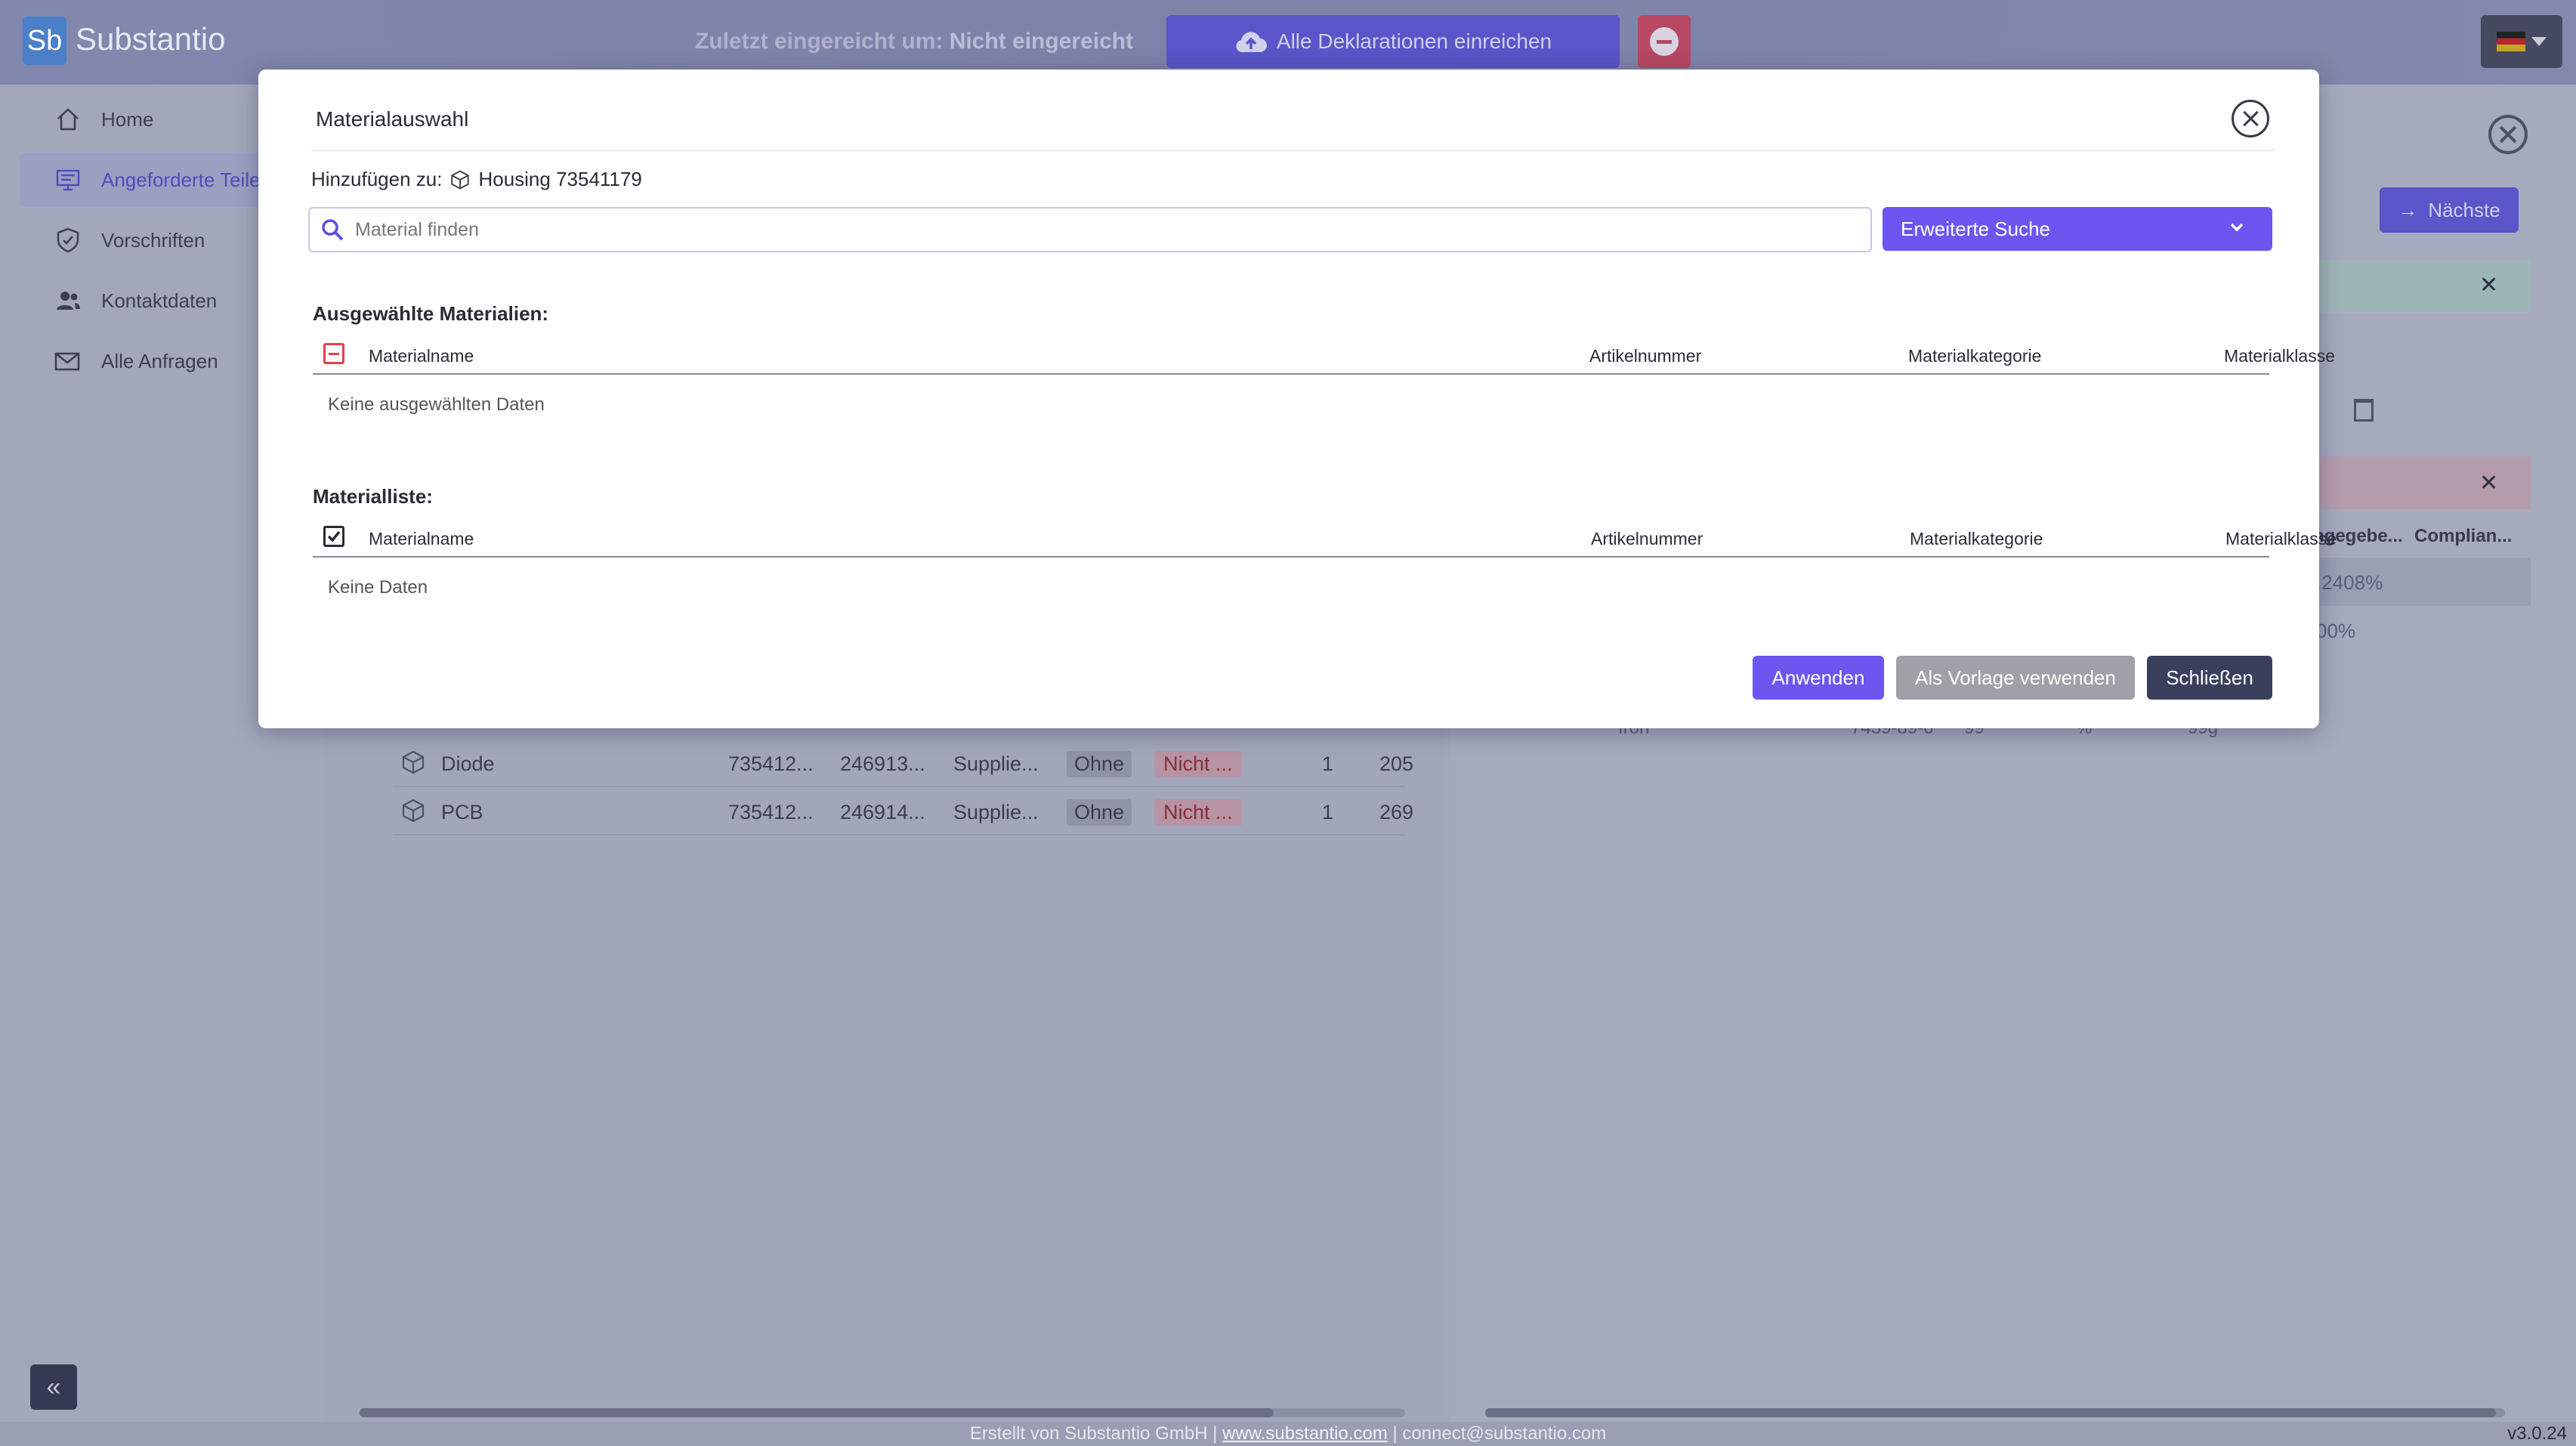 This screenshot has width=2576, height=1446. I want to click on cloud-upload-icon, so click(1251, 42).